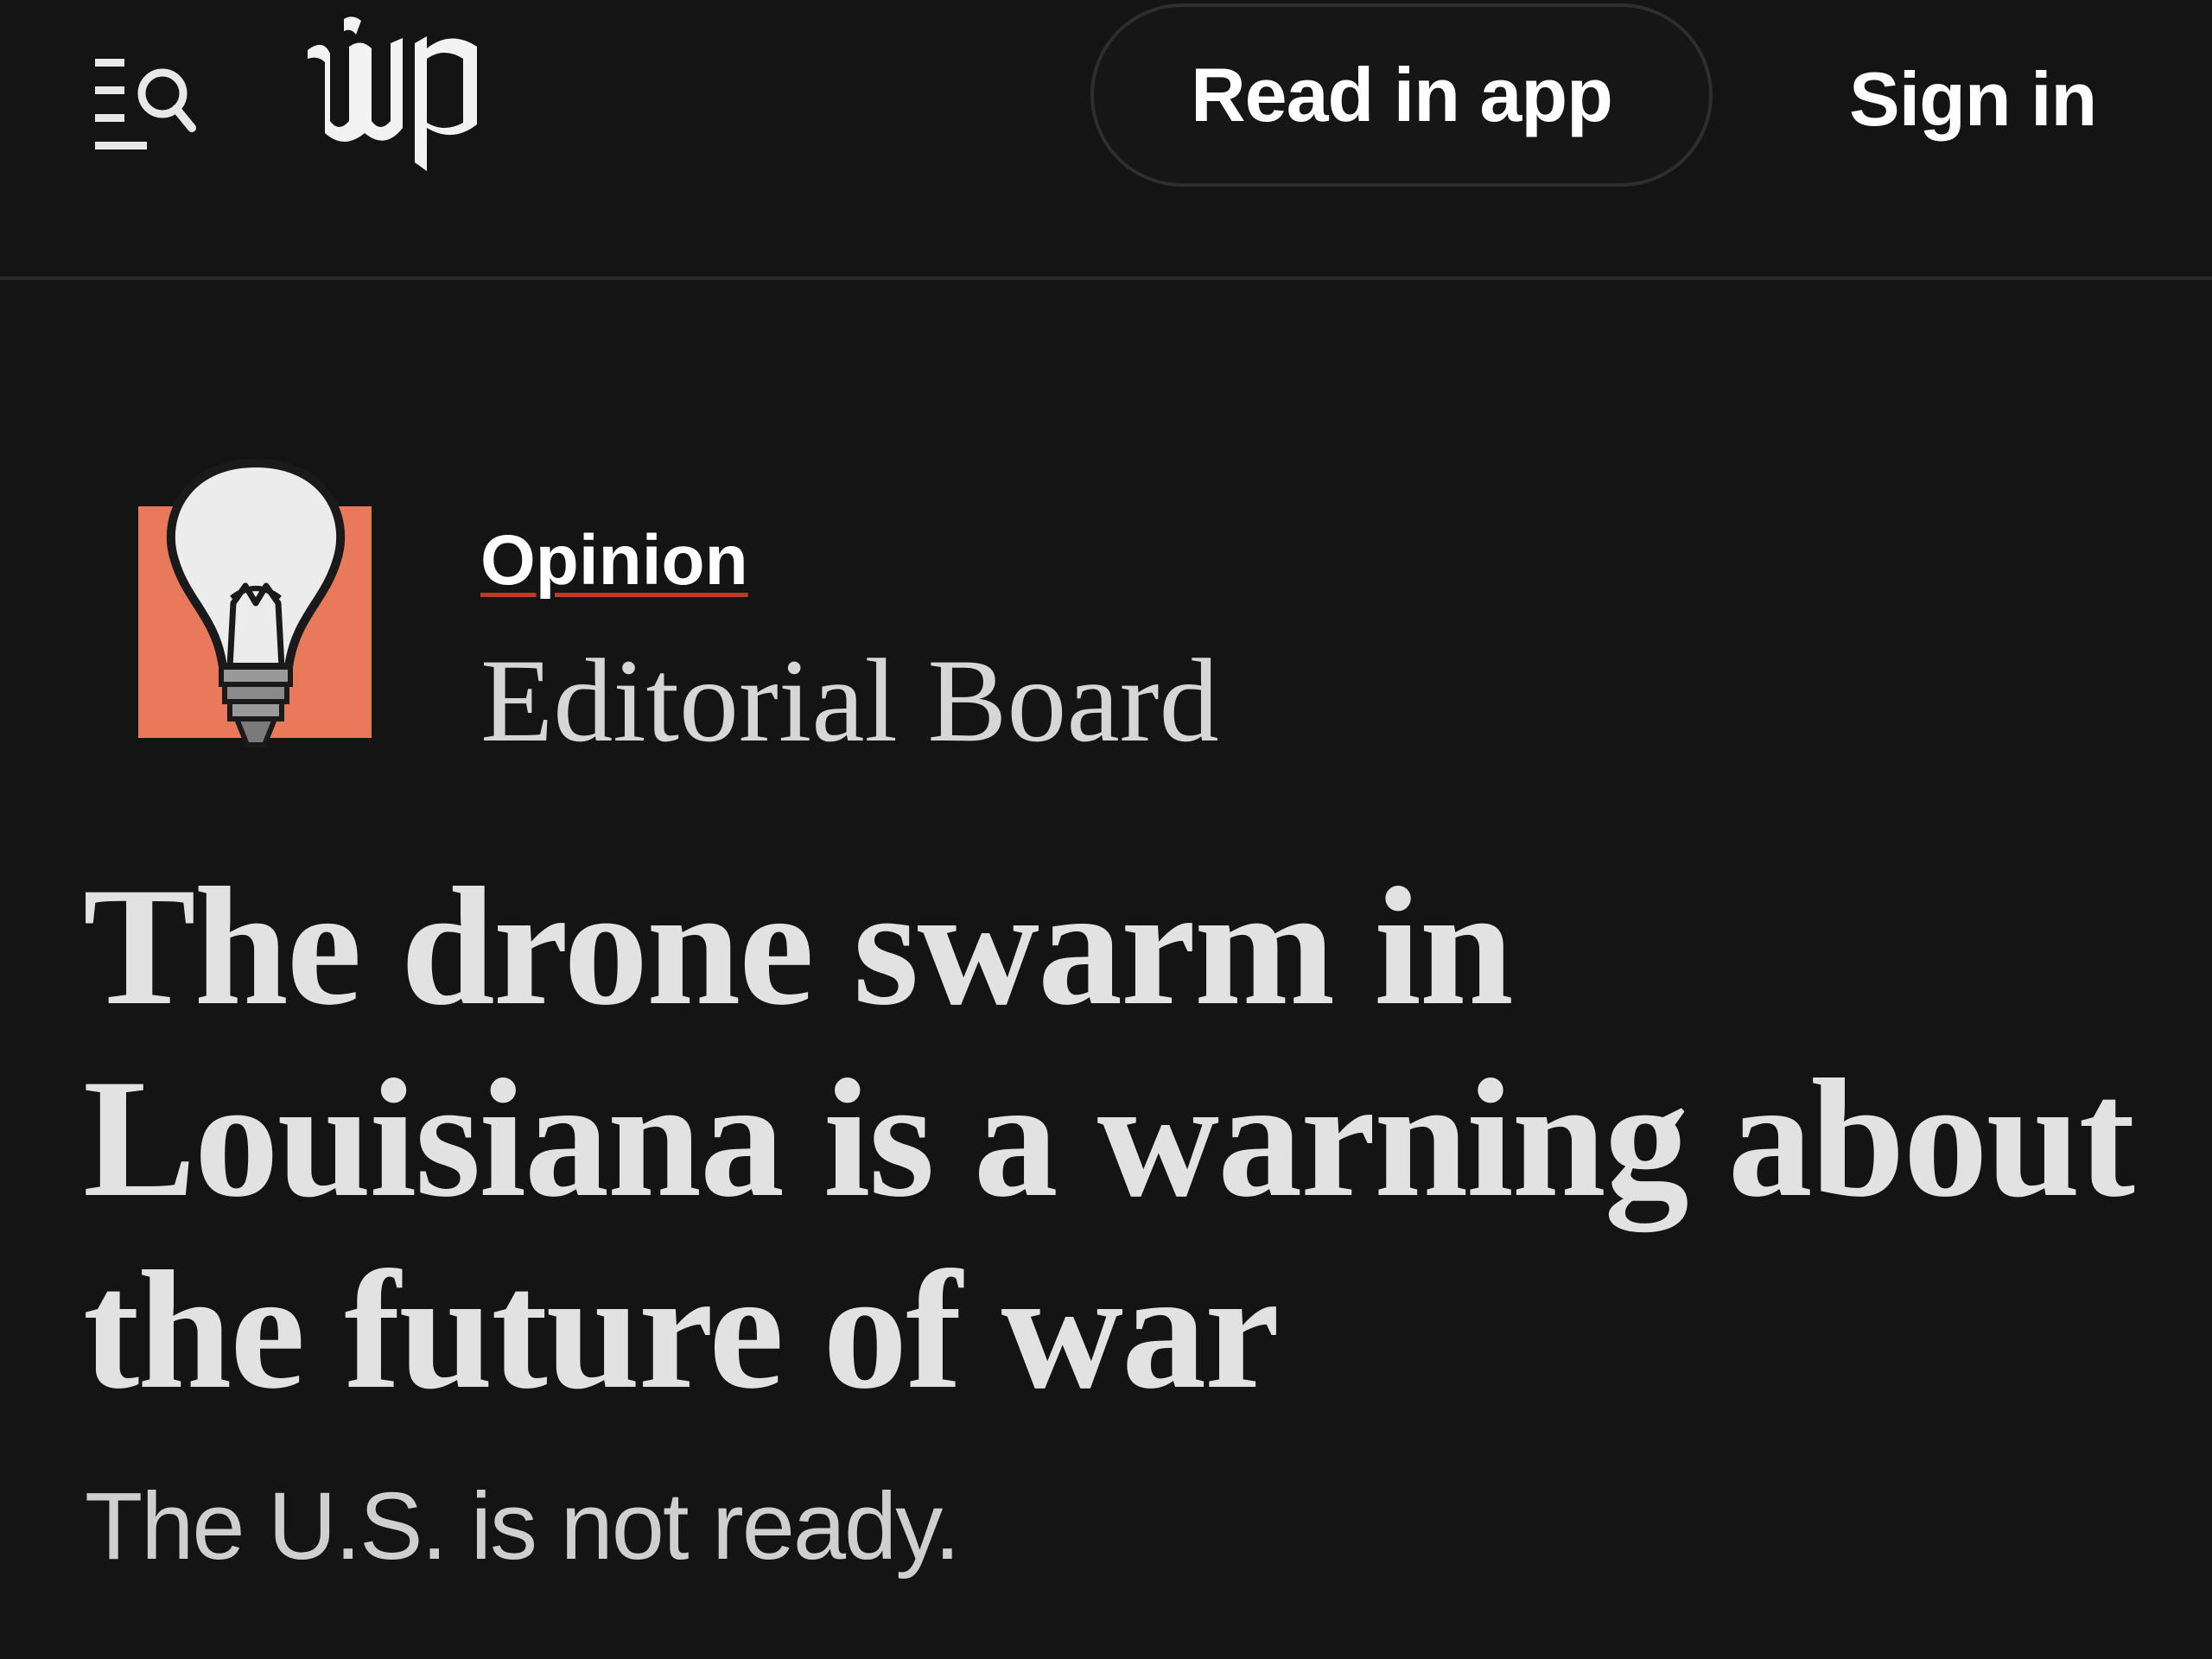 The width and height of the screenshot is (2212, 1659). I want to click on washington-post-logo, so click(396, 93).